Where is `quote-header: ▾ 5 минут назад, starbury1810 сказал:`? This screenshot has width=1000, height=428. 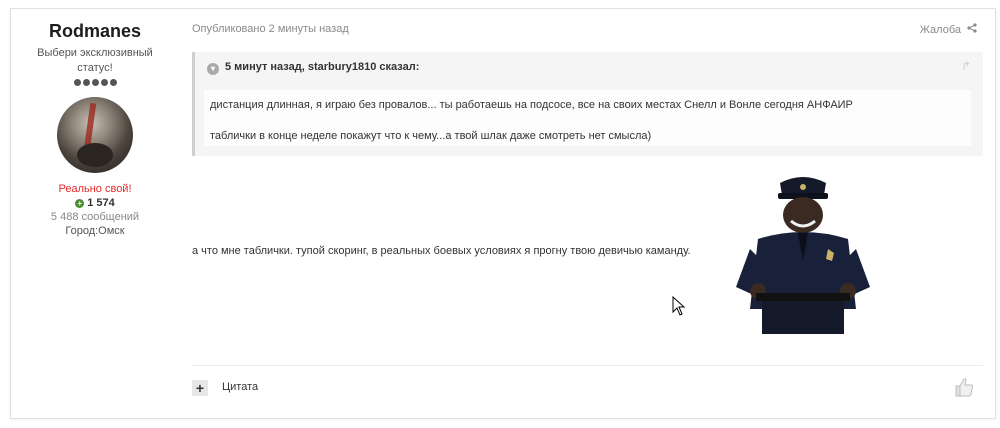
quote-header: ▾ 5 минут назад, starbury1810 сказал: is located at coordinates (313, 68).